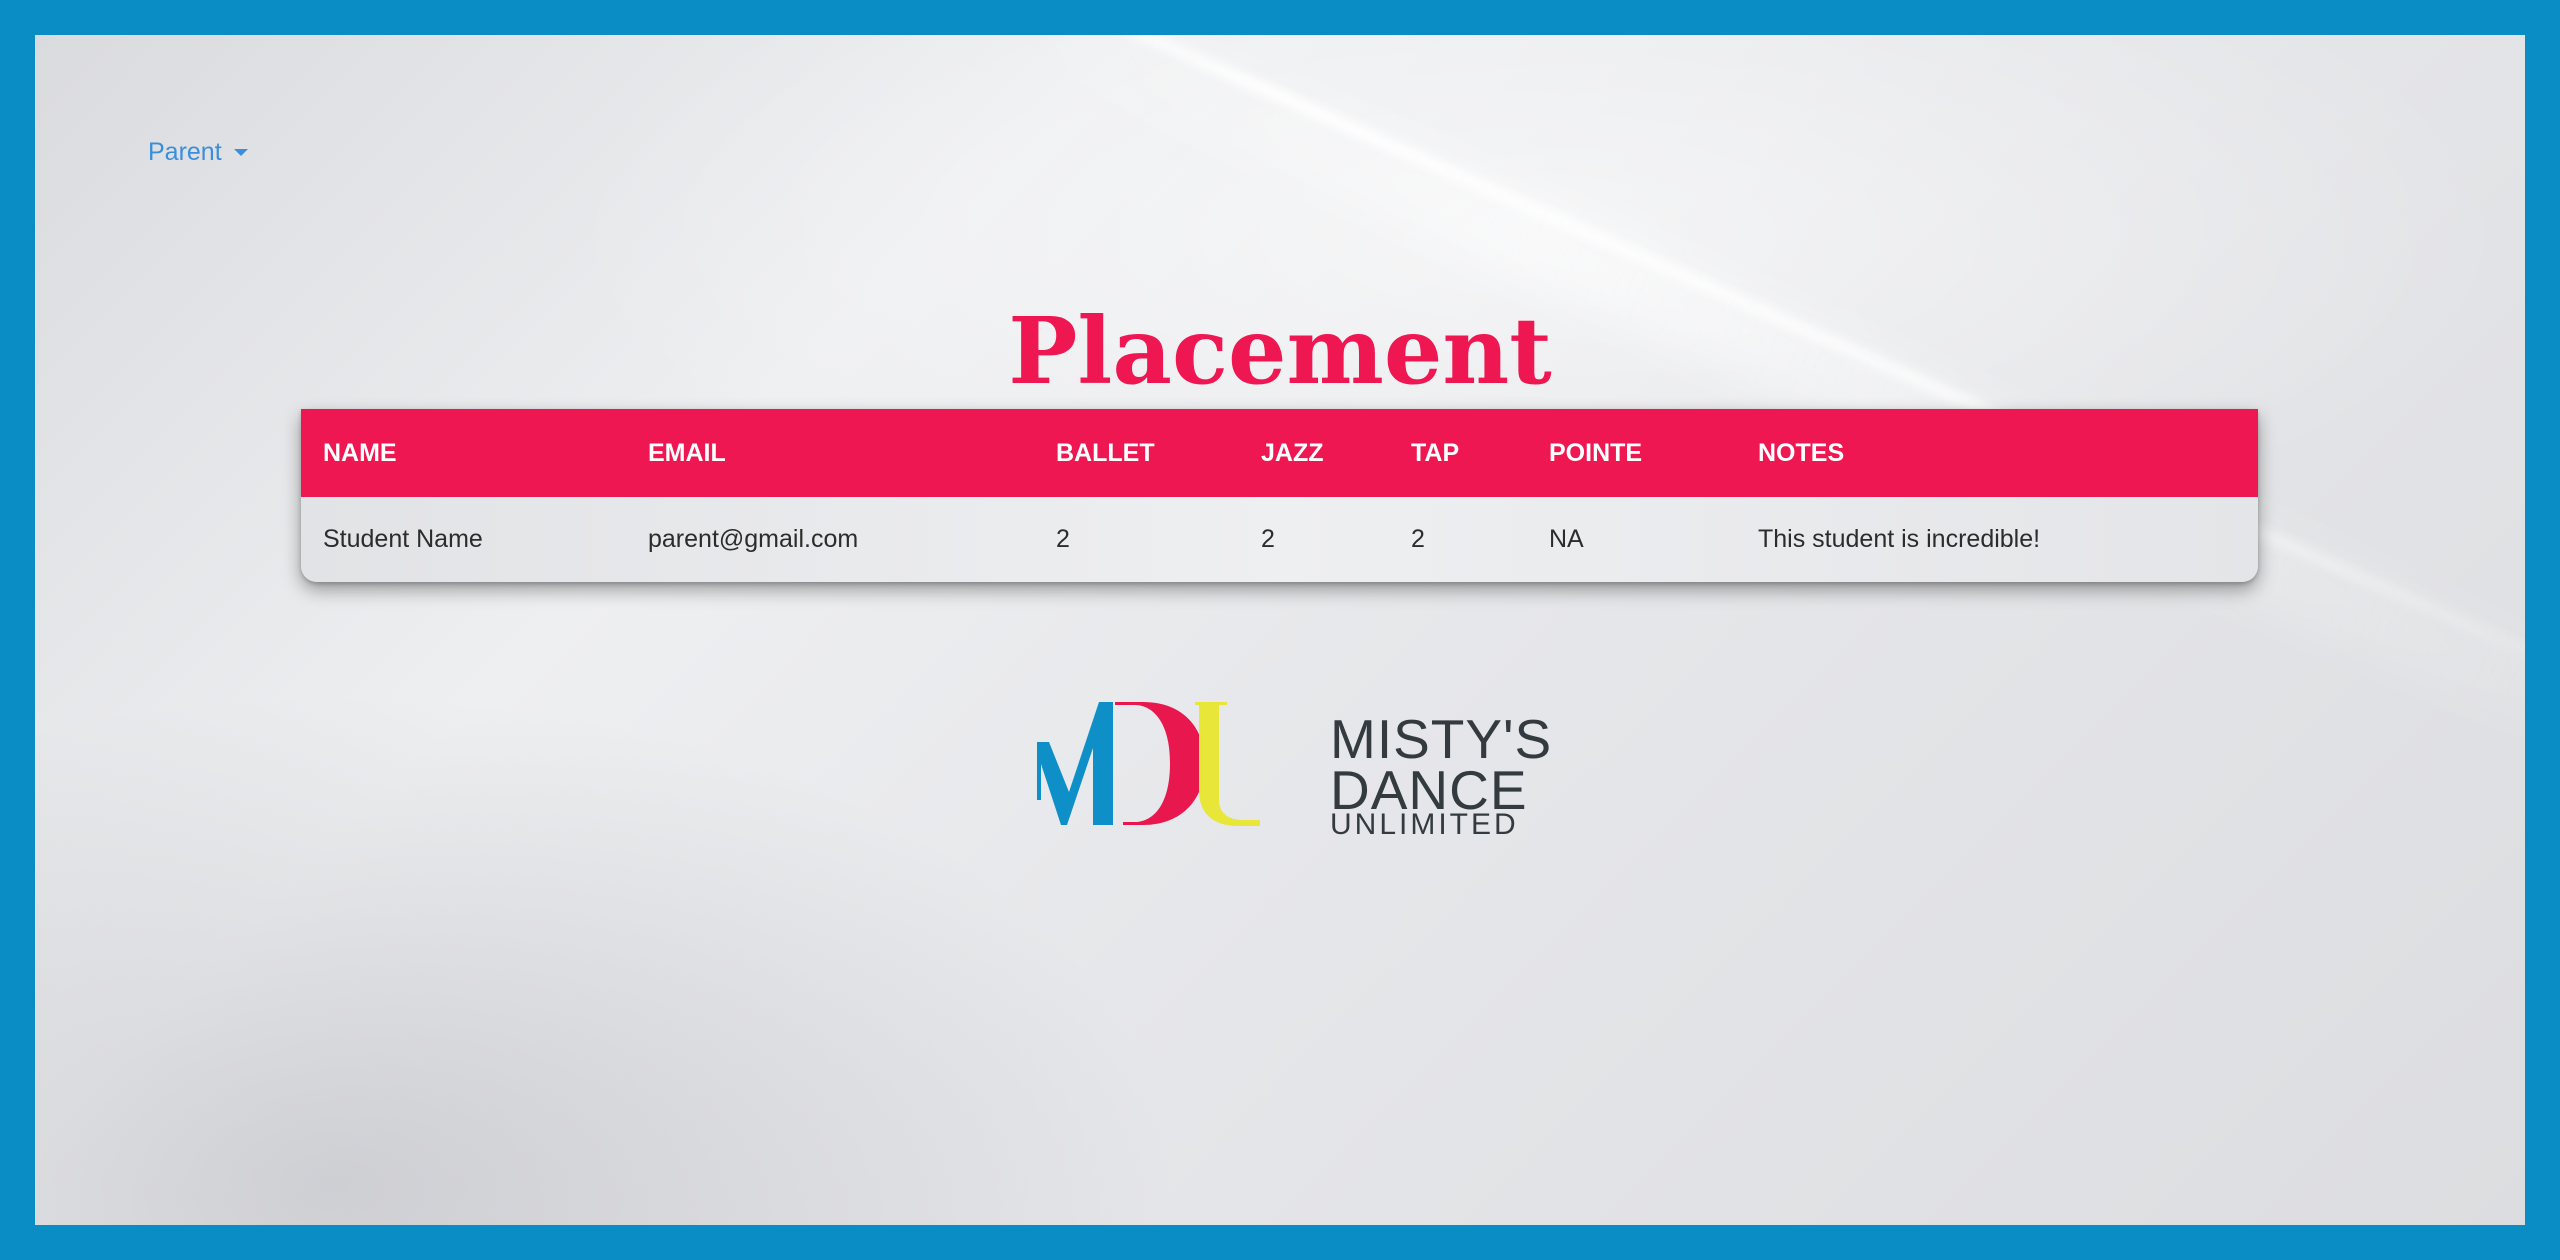 Image resolution: width=2560 pixels, height=1260 pixels. I want to click on cell-tap: 2, so click(1418, 539).